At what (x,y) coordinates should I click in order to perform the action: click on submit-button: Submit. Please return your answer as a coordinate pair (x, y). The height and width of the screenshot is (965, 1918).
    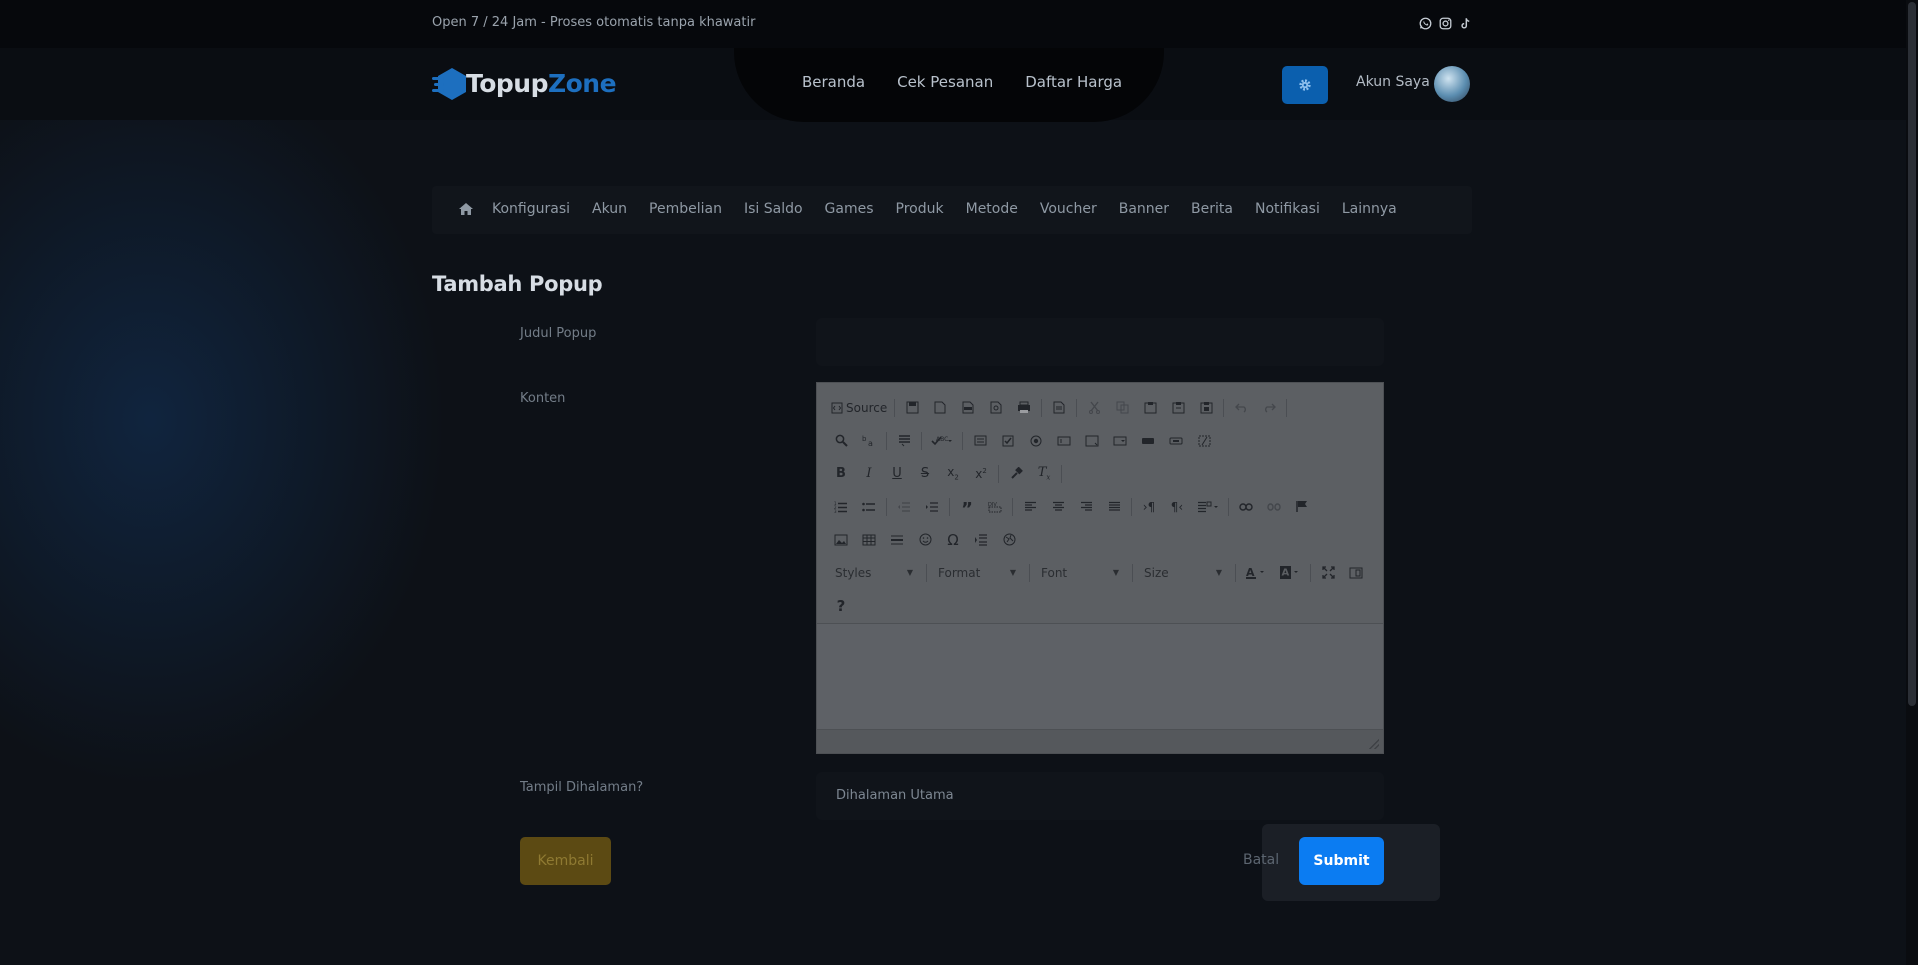
    Looking at the image, I should click on (1341, 861).